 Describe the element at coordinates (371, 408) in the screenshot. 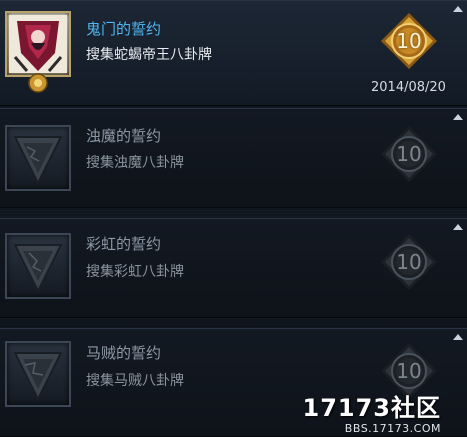

I see `site-watermark-logo: 17173社区` at that location.